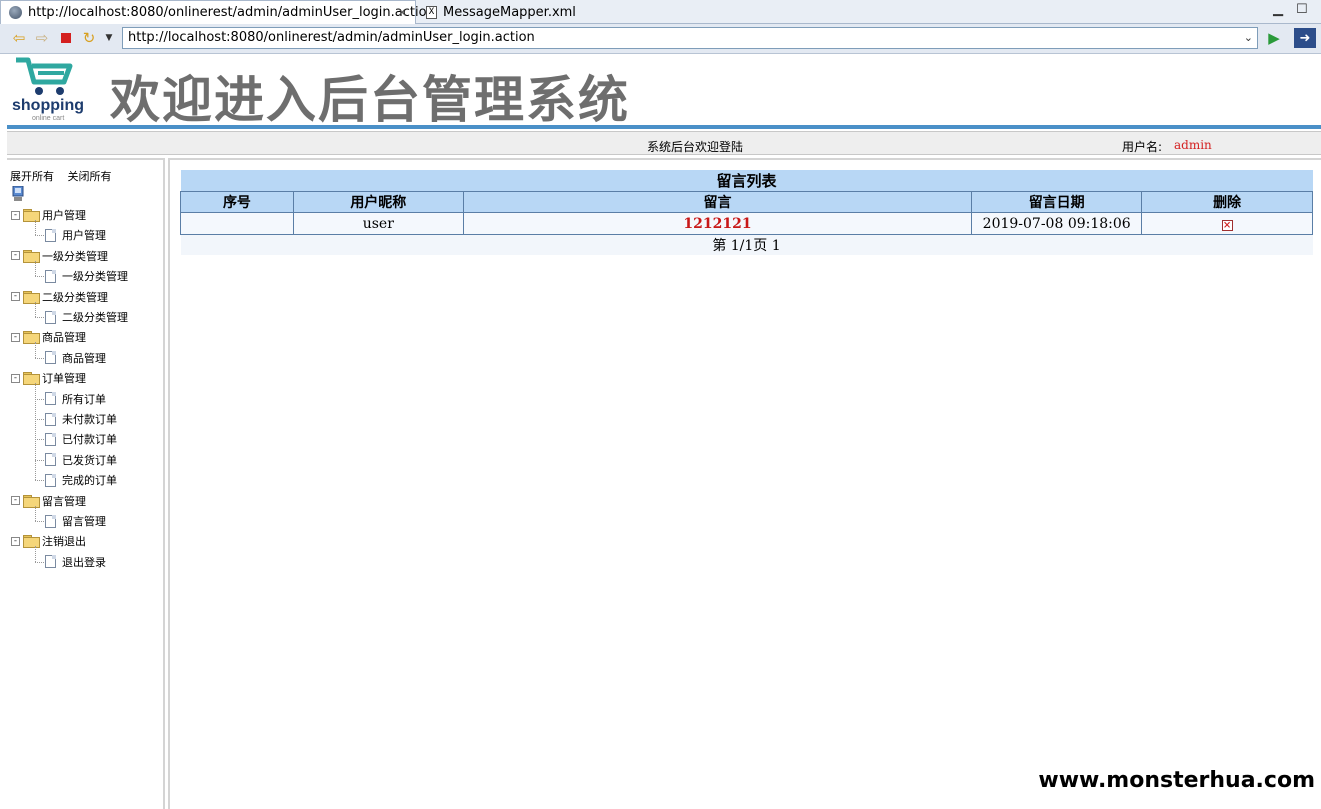 The image size is (1321, 809). Describe the element at coordinates (64, 338) in the screenshot. I see `tree-group-label: 商品管理` at that location.